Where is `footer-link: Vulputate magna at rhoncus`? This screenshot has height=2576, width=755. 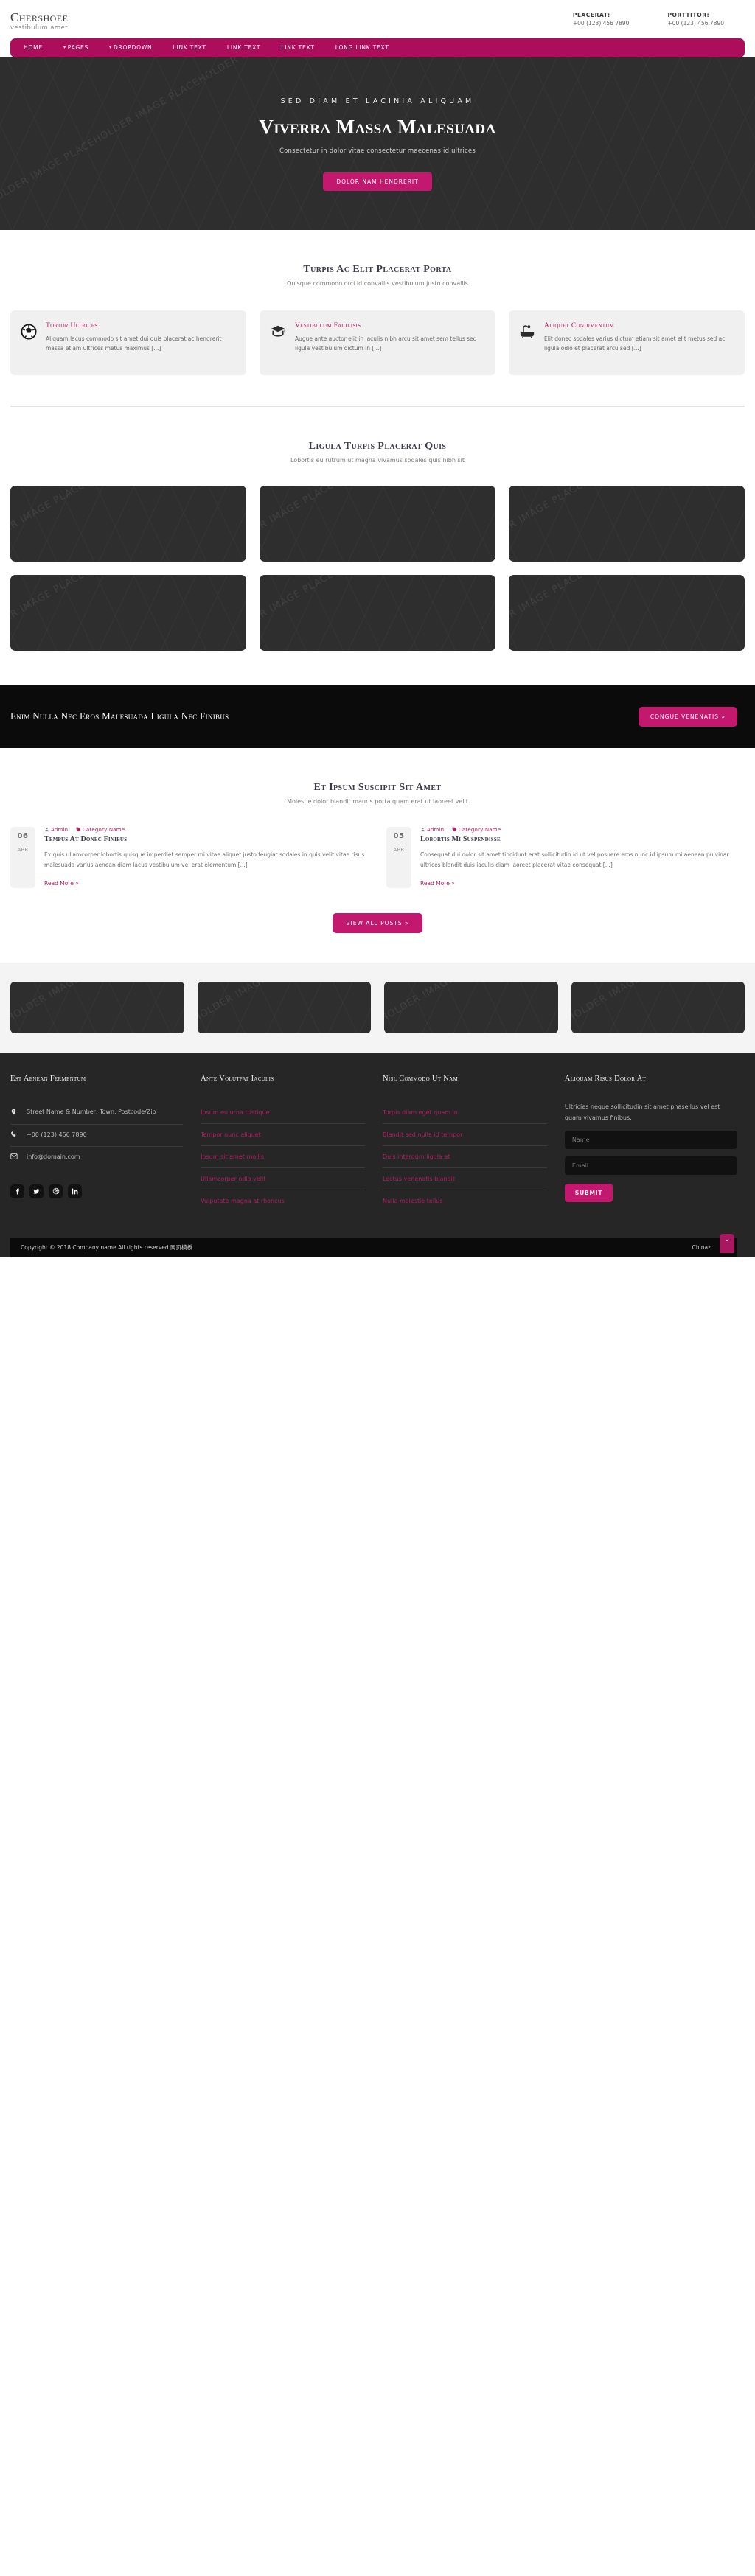
footer-link: Vulputate magna at rhoncus is located at coordinates (283, 1200).